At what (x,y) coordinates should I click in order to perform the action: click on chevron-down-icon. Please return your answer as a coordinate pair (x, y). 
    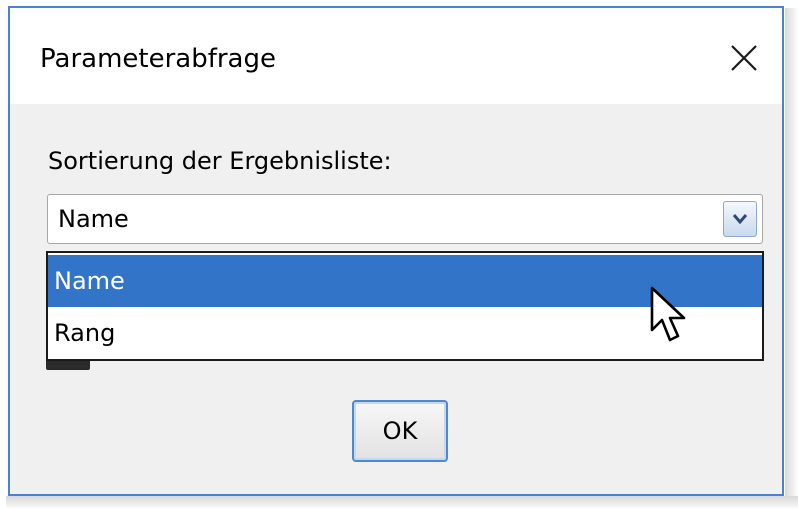
    Looking at the image, I should click on (740, 219).